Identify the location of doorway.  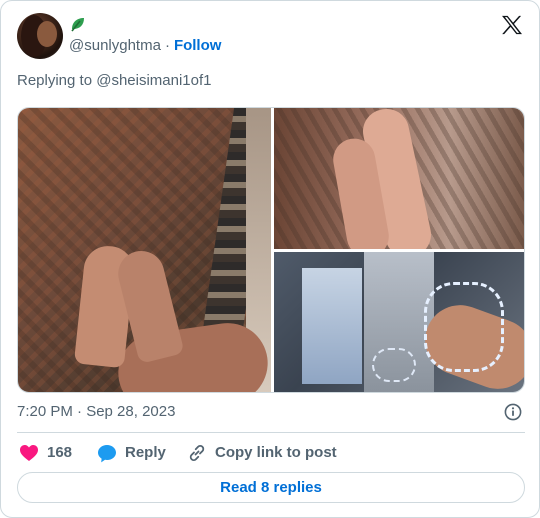
(332, 326).